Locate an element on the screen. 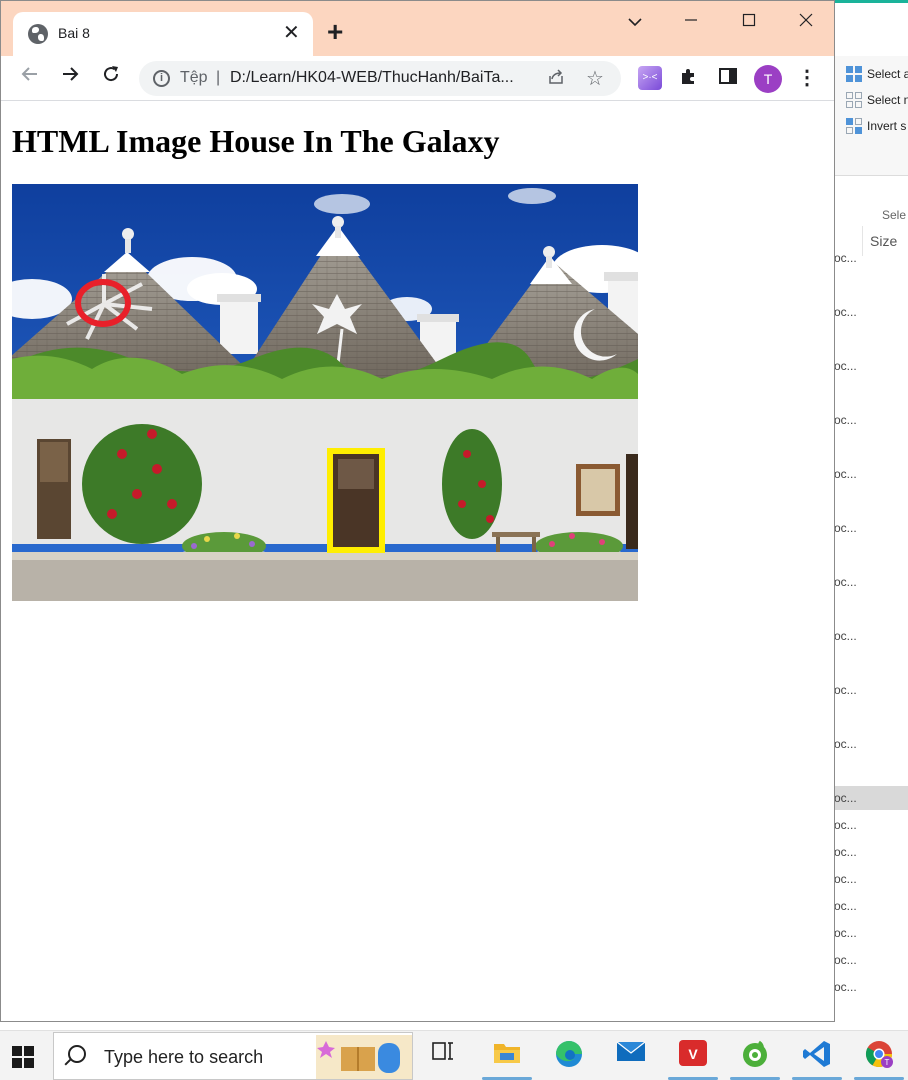  forward-arrow-icon is located at coordinates (71, 74).